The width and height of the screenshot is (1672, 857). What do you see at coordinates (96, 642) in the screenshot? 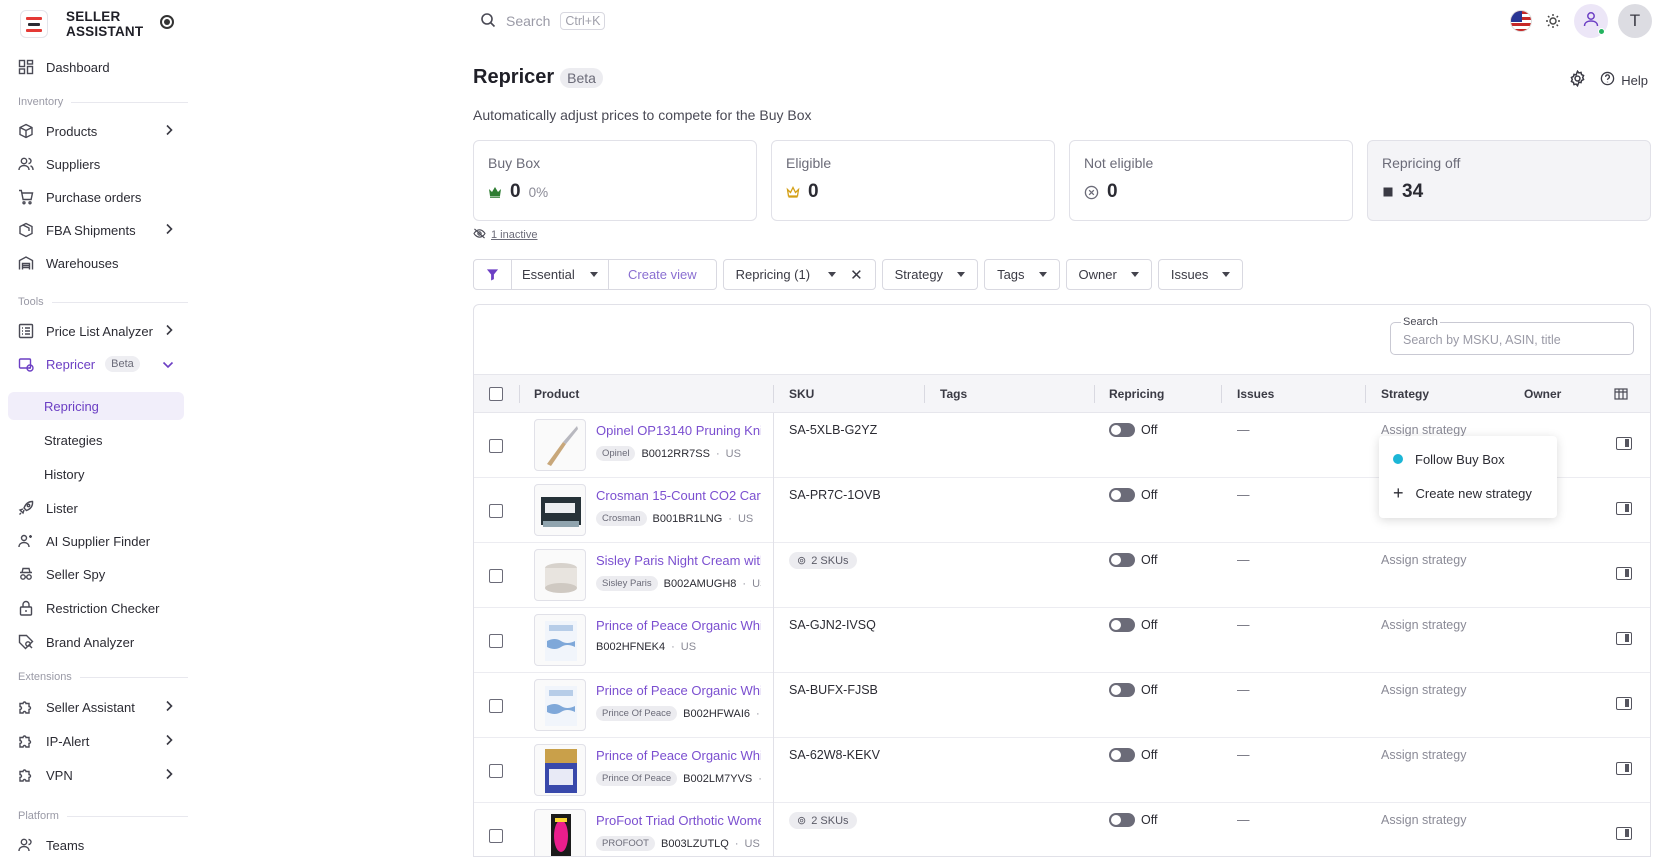
I see `sidebar-item-brand-analyzer: Brand Analyzer` at bounding box center [96, 642].